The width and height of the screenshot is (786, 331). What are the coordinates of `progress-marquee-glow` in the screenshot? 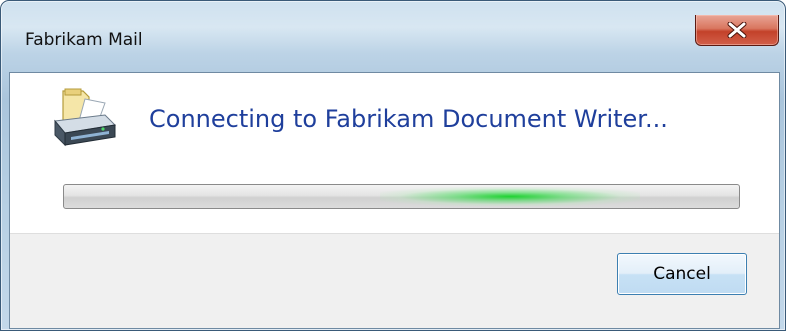 It's located at (510, 196).